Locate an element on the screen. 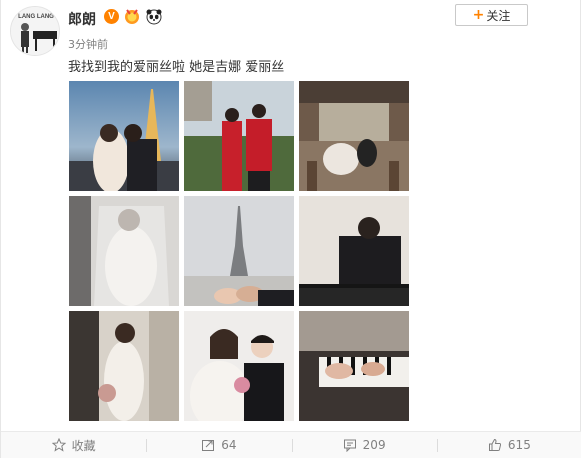 This screenshot has height=458, width=581. favorite-label: 收藏 is located at coordinates (83, 445).